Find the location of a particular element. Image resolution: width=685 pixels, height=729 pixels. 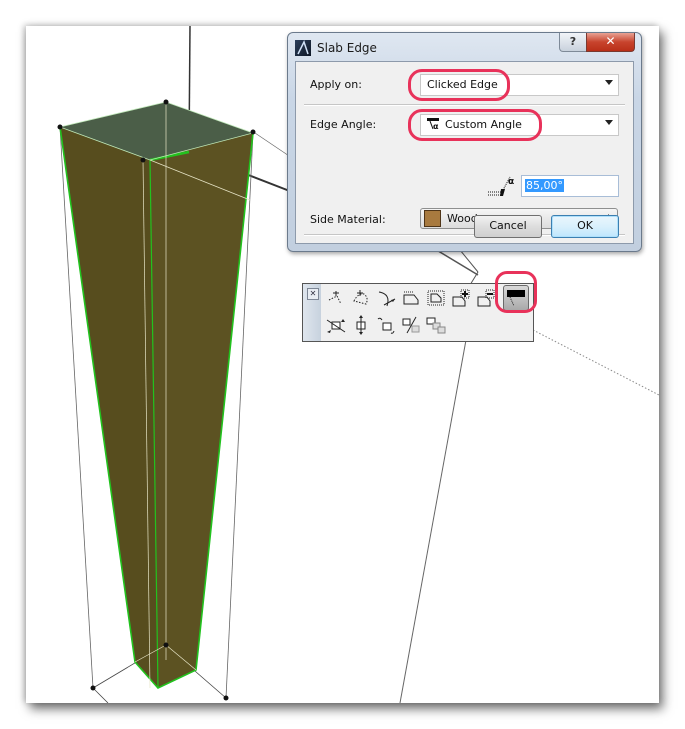

multiply-icon is located at coordinates (436, 325).